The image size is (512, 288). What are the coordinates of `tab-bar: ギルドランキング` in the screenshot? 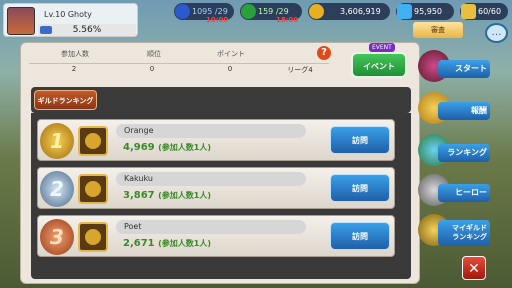 It's located at (221, 100).